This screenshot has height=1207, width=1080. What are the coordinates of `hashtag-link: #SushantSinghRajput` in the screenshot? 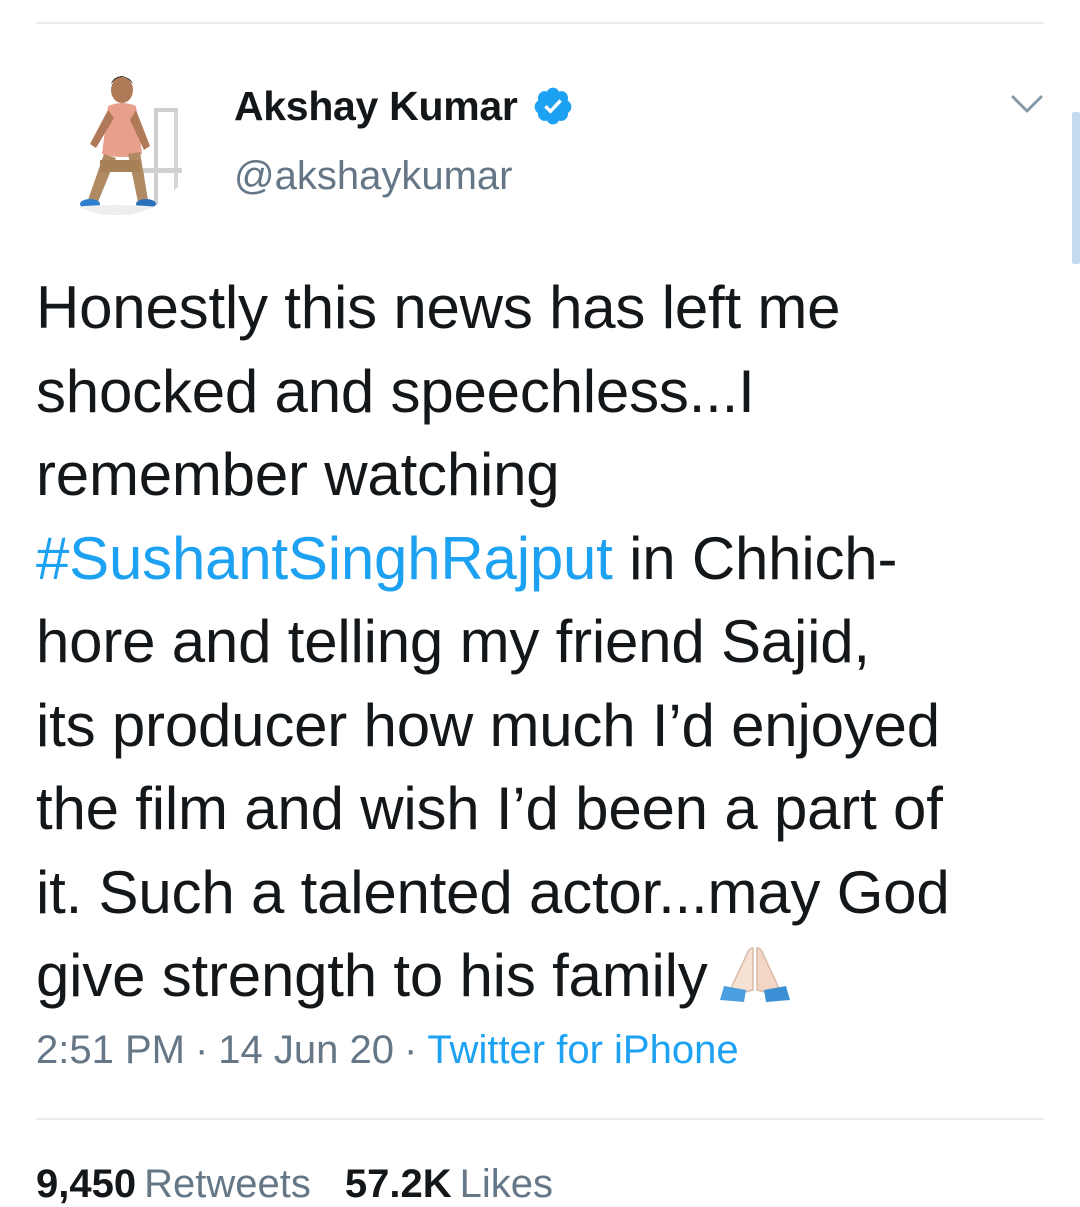 It's located at (324, 558).